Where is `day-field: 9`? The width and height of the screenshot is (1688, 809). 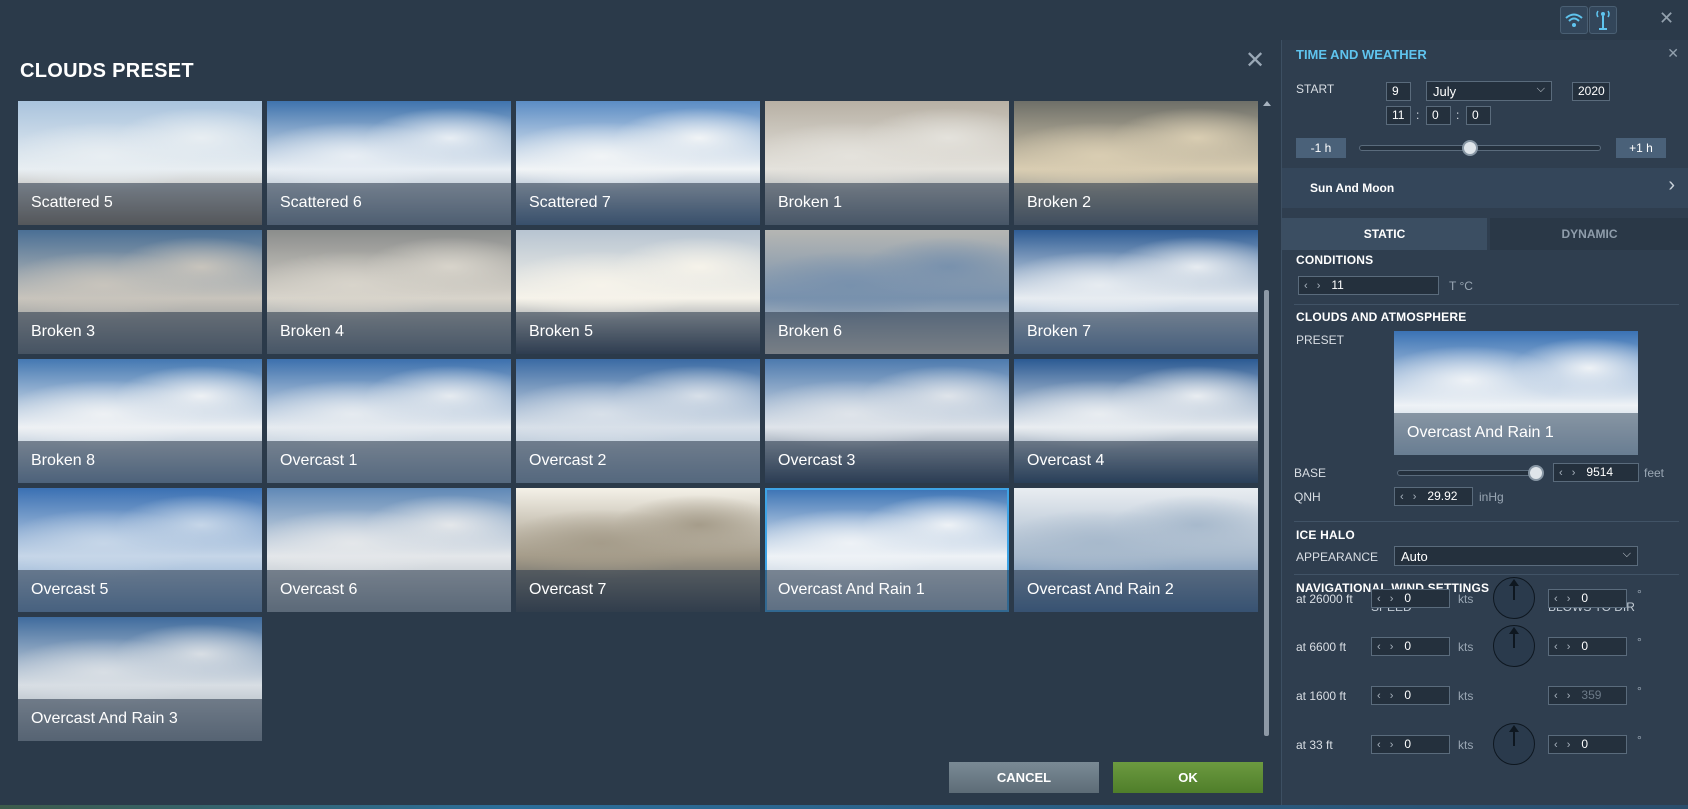 day-field: 9 is located at coordinates (1398, 91).